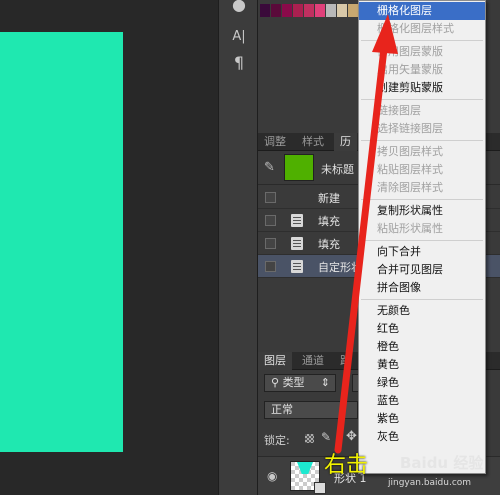 Image resolution: width=500 pixels, height=495 pixels. What do you see at coordinates (422, 252) in the screenshot?
I see `menu-item: 向下合并` at bounding box center [422, 252].